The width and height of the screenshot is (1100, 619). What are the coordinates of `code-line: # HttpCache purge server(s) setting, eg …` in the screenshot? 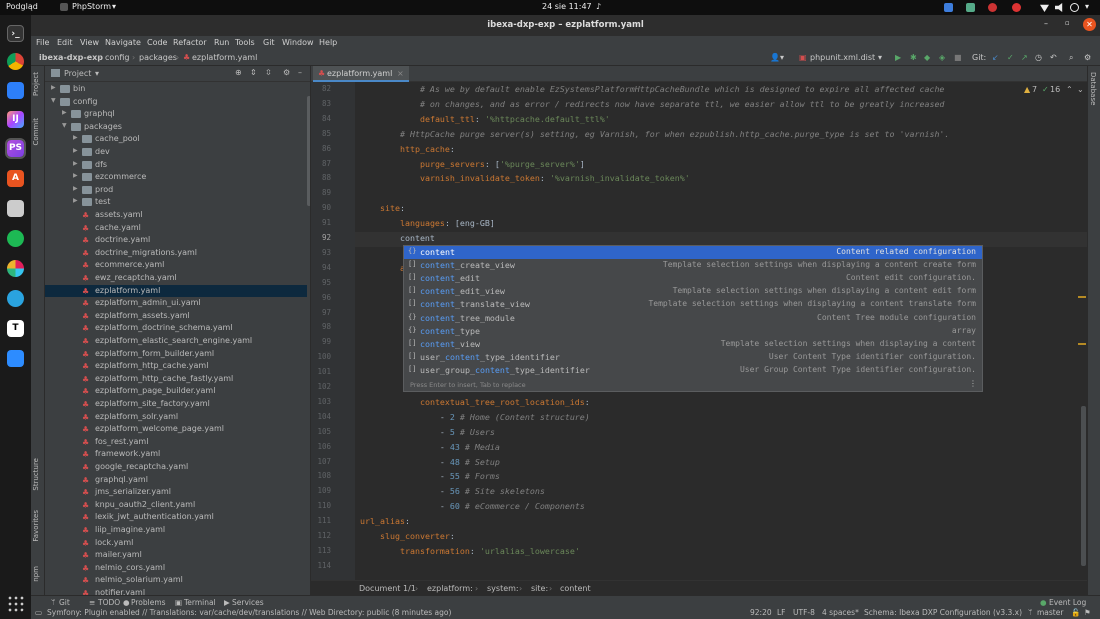 It's located at (654, 134).